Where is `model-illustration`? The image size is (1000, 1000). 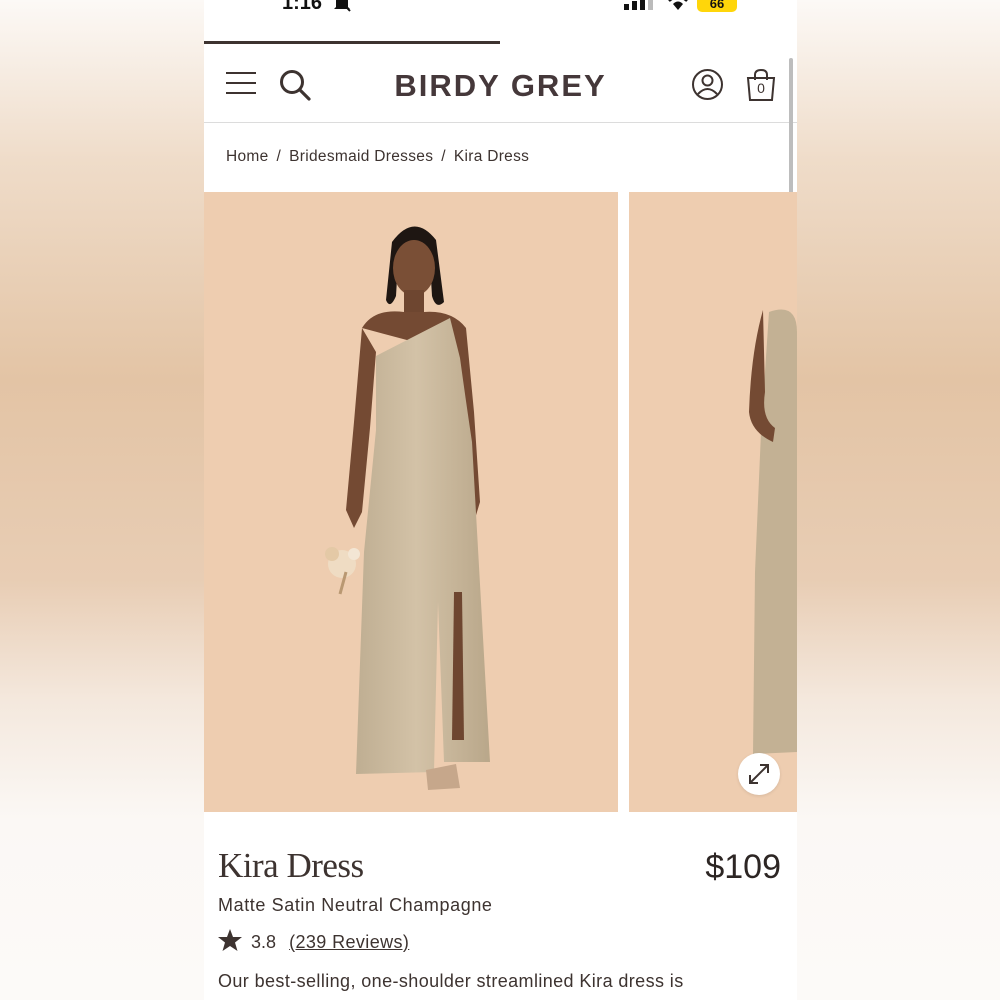
model-illustration is located at coordinates (407, 508).